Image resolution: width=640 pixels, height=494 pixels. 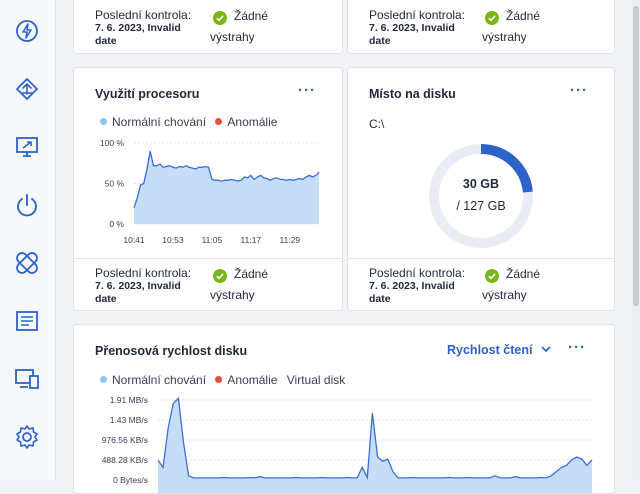 What do you see at coordinates (27, 263) in the screenshot?
I see `patch-icon` at bounding box center [27, 263].